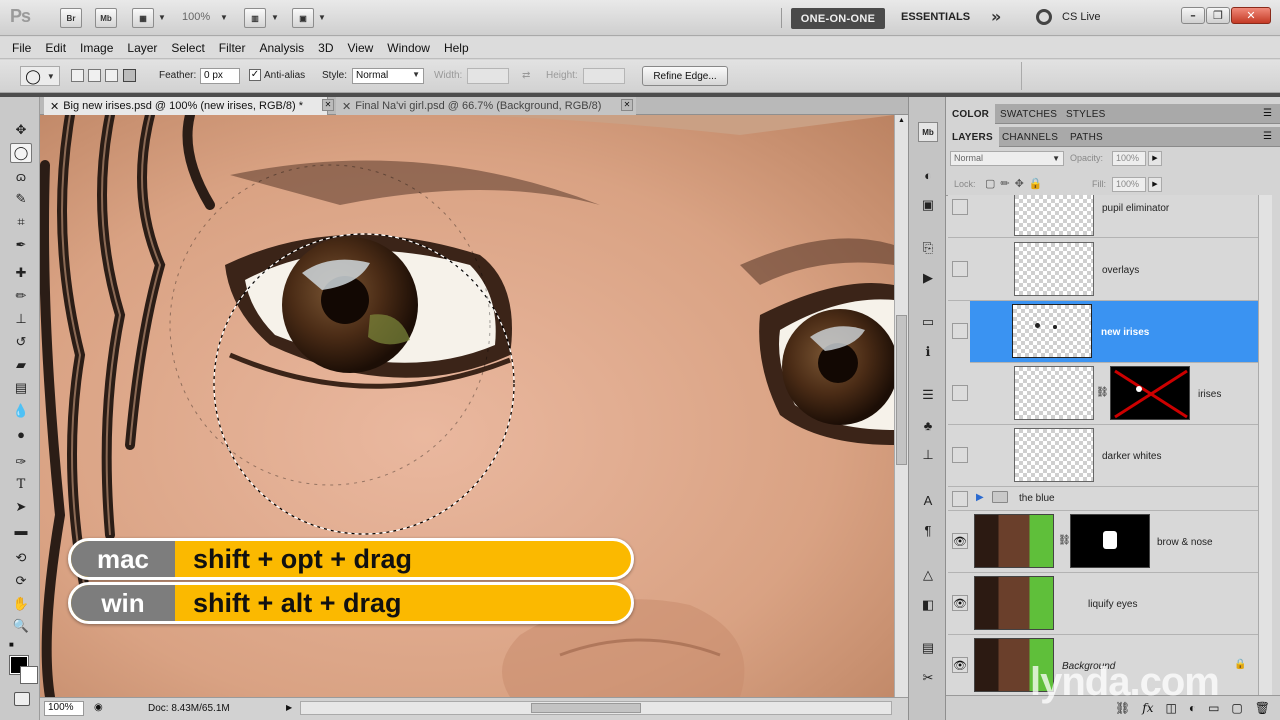 The image size is (1280, 720). Describe the element at coordinates (928, 575) in the screenshot. I see `3d-panel-icon: △` at that location.